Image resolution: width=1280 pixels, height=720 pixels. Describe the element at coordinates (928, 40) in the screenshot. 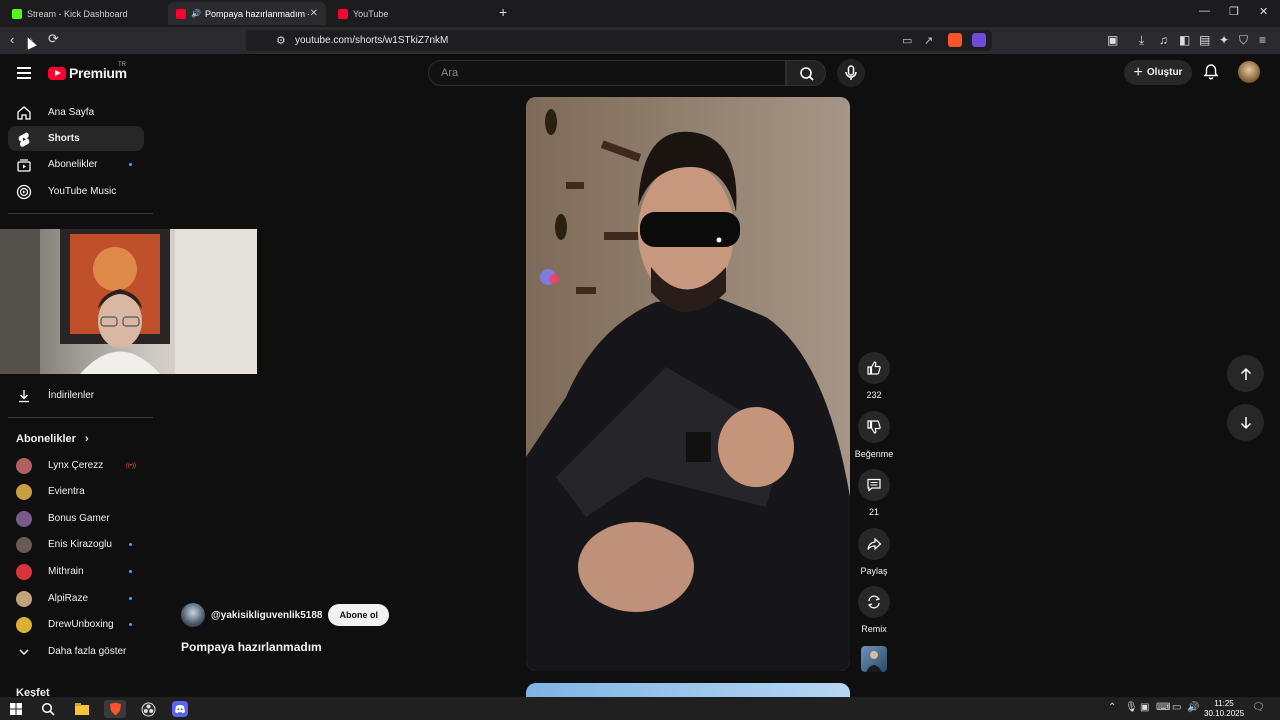

I see `share-page-icon: ↗` at that location.